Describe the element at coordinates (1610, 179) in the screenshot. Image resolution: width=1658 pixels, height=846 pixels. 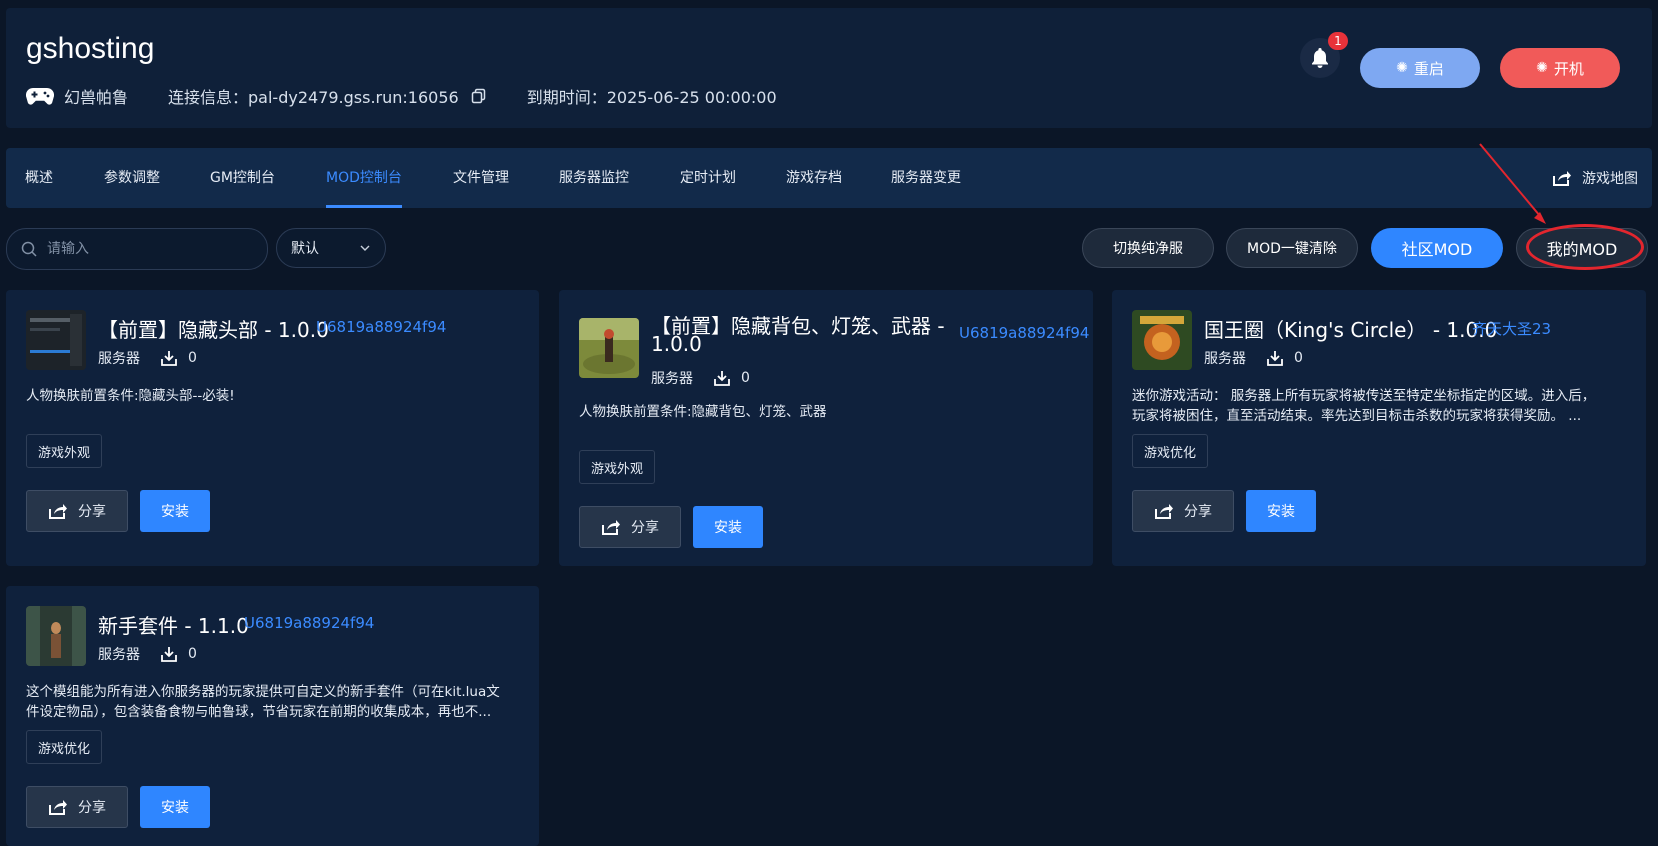
I see `game-map-label: 游戏地图` at that location.